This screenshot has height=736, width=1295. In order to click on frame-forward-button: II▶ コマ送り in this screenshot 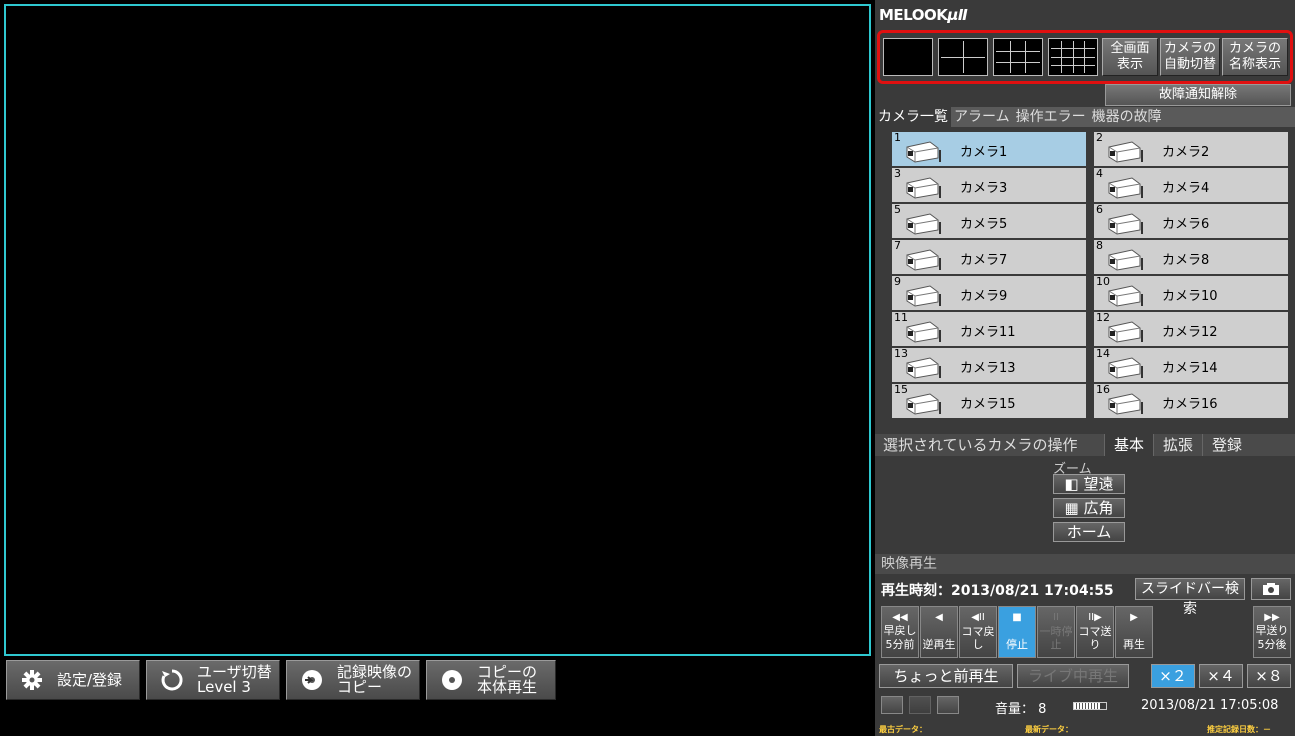, I will do `click(1095, 632)`.